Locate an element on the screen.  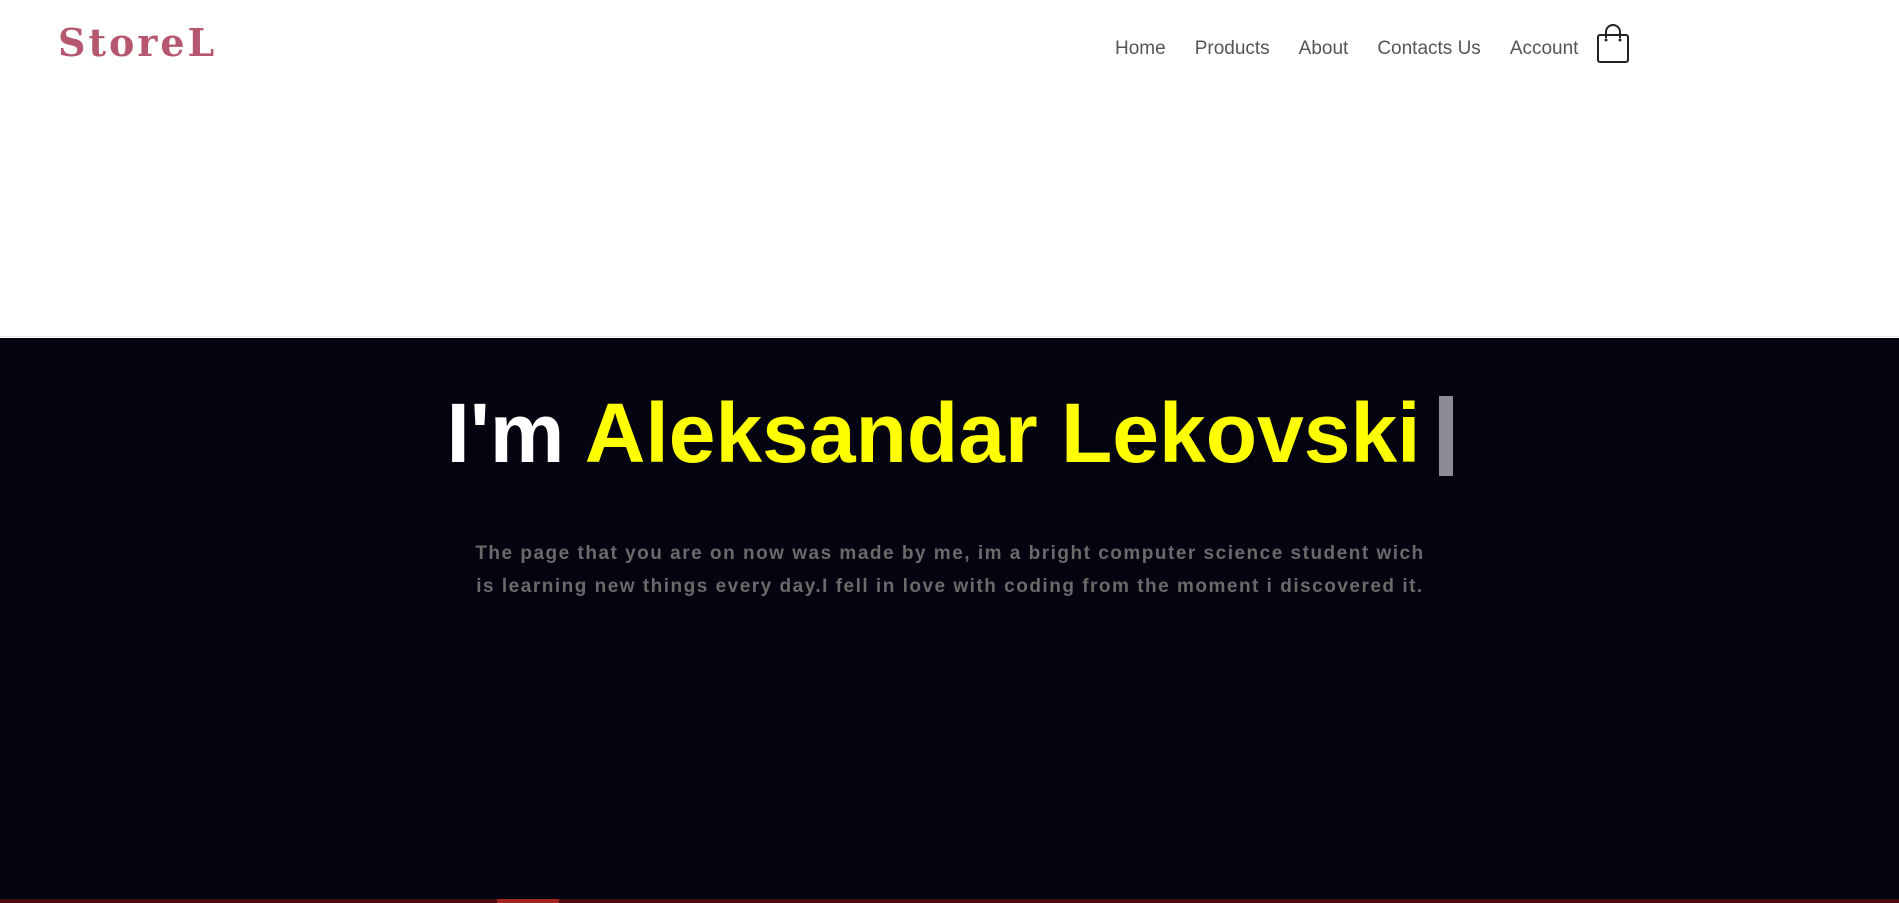
nav-about-link: About is located at coordinates (1324, 49).